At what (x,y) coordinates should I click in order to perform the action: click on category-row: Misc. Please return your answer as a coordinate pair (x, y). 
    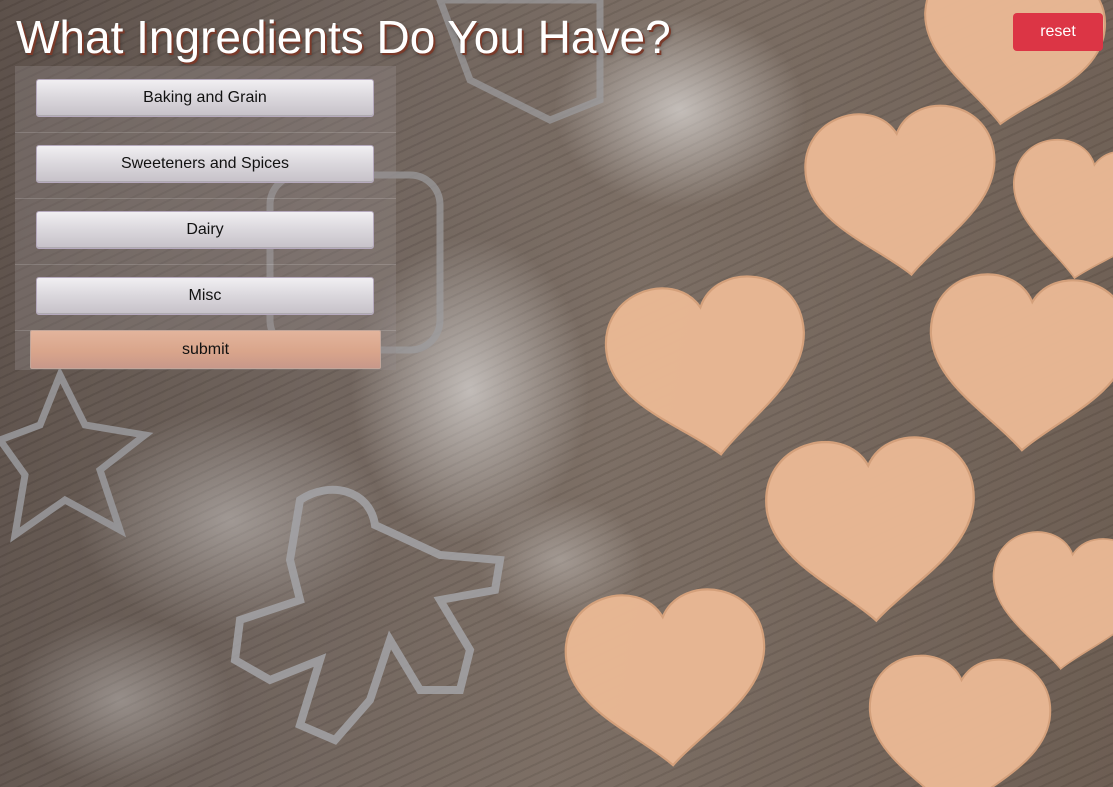
    Looking at the image, I should click on (205, 297).